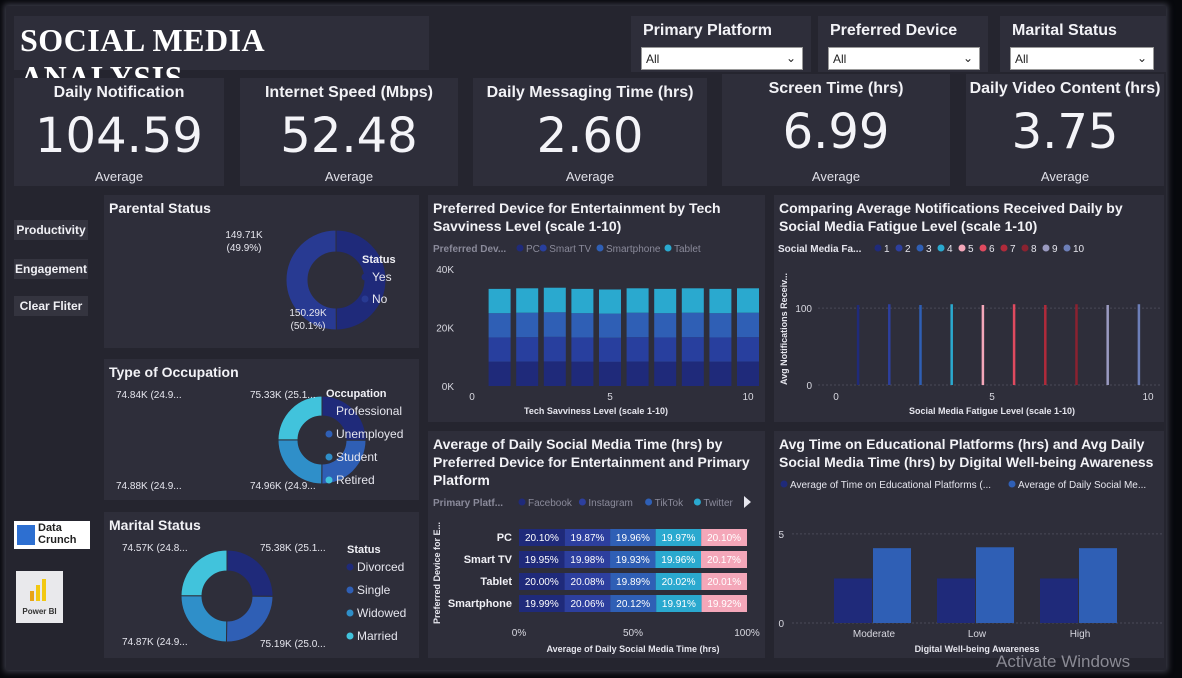 This screenshot has width=1182, height=678. I want to click on slicer-marital-status: Marital Status All ⌄, so click(1083, 44).